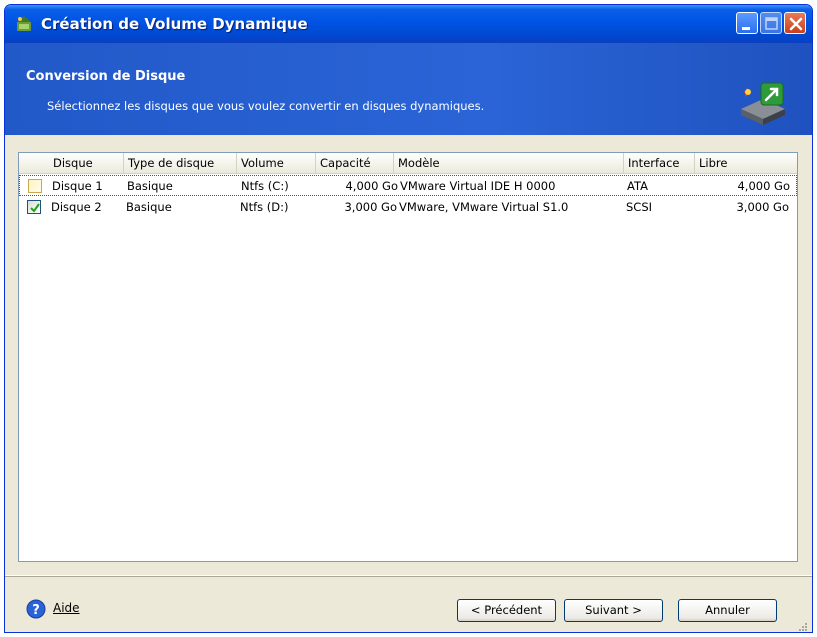  Describe the element at coordinates (77, 186) in the screenshot. I see `disk-name: Disque 1` at that location.